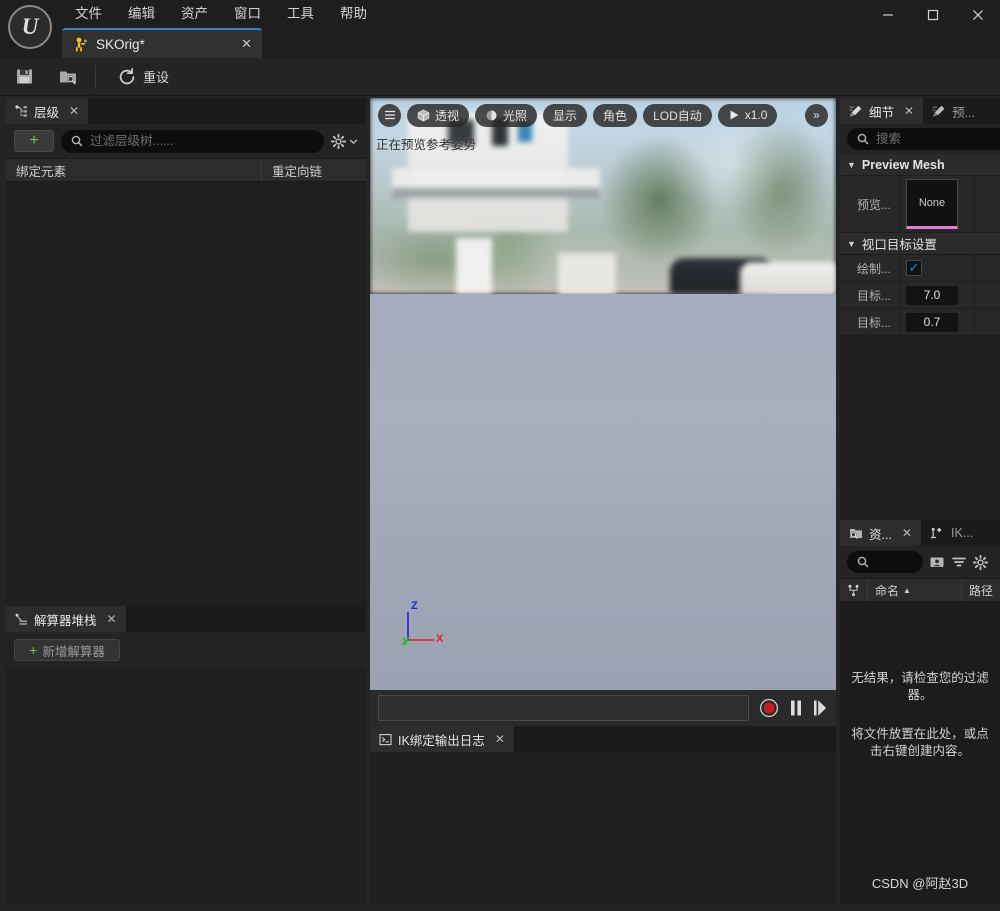 The image size is (1000, 911). What do you see at coordinates (143, 77) in the screenshot?
I see `reset-button: 重设` at bounding box center [143, 77].